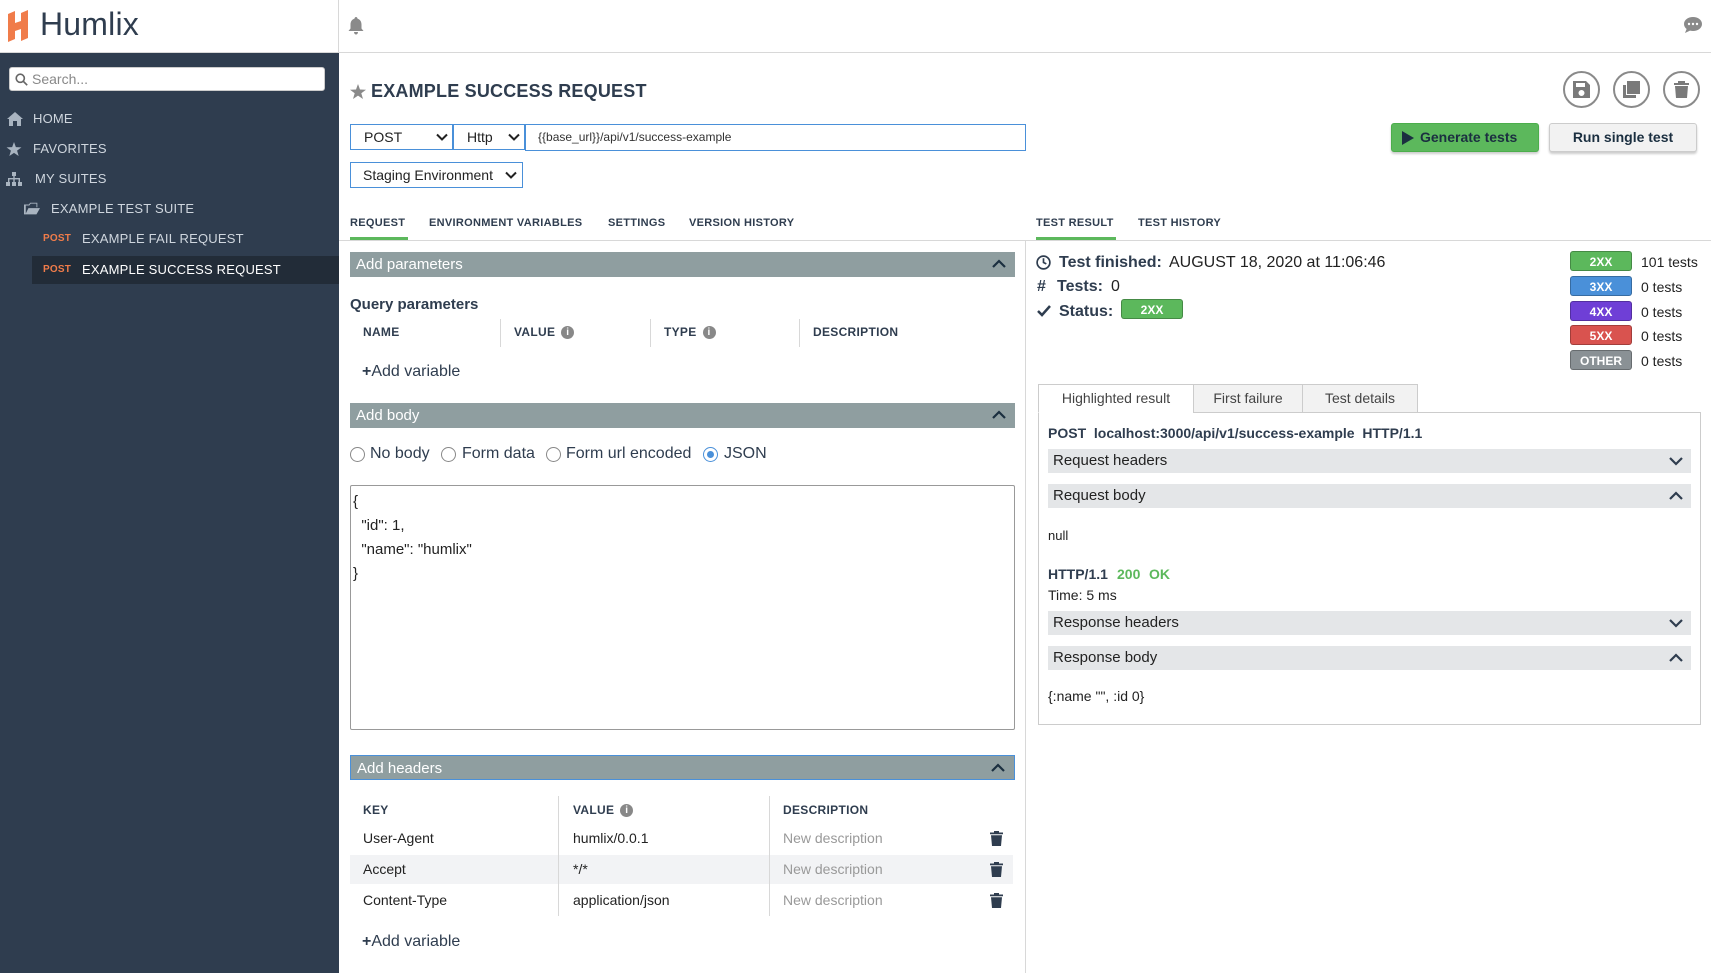 The height and width of the screenshot is (973, 1711). I want to click on radio-json, so click(710, 454).